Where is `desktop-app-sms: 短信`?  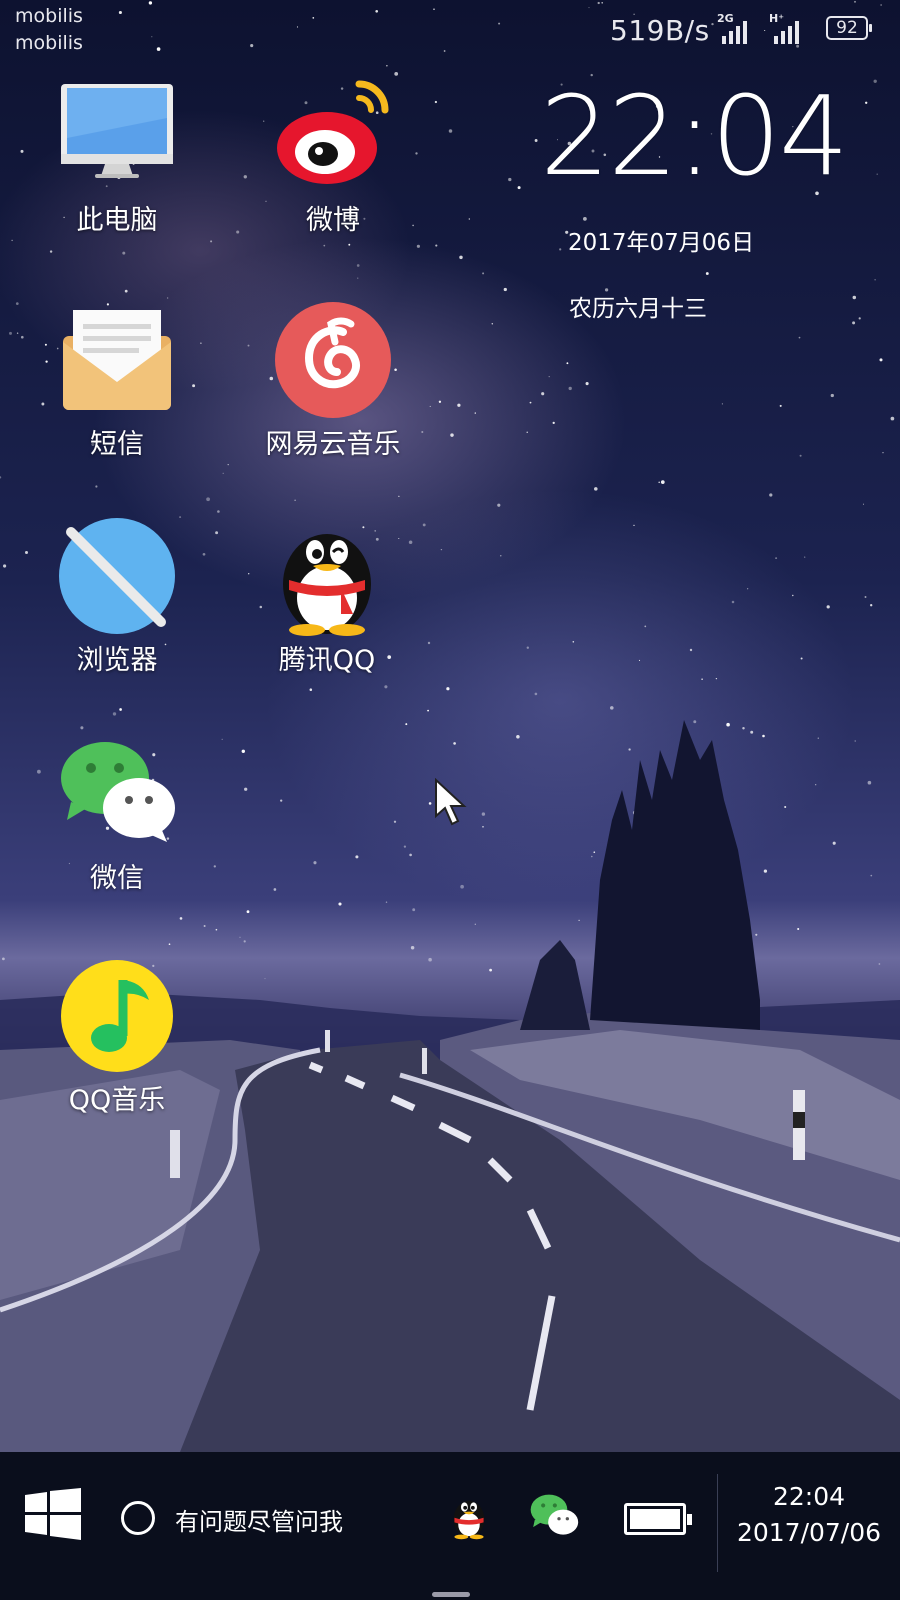
desktop-app-sms: 短信 is located at coordinates (117, 381).